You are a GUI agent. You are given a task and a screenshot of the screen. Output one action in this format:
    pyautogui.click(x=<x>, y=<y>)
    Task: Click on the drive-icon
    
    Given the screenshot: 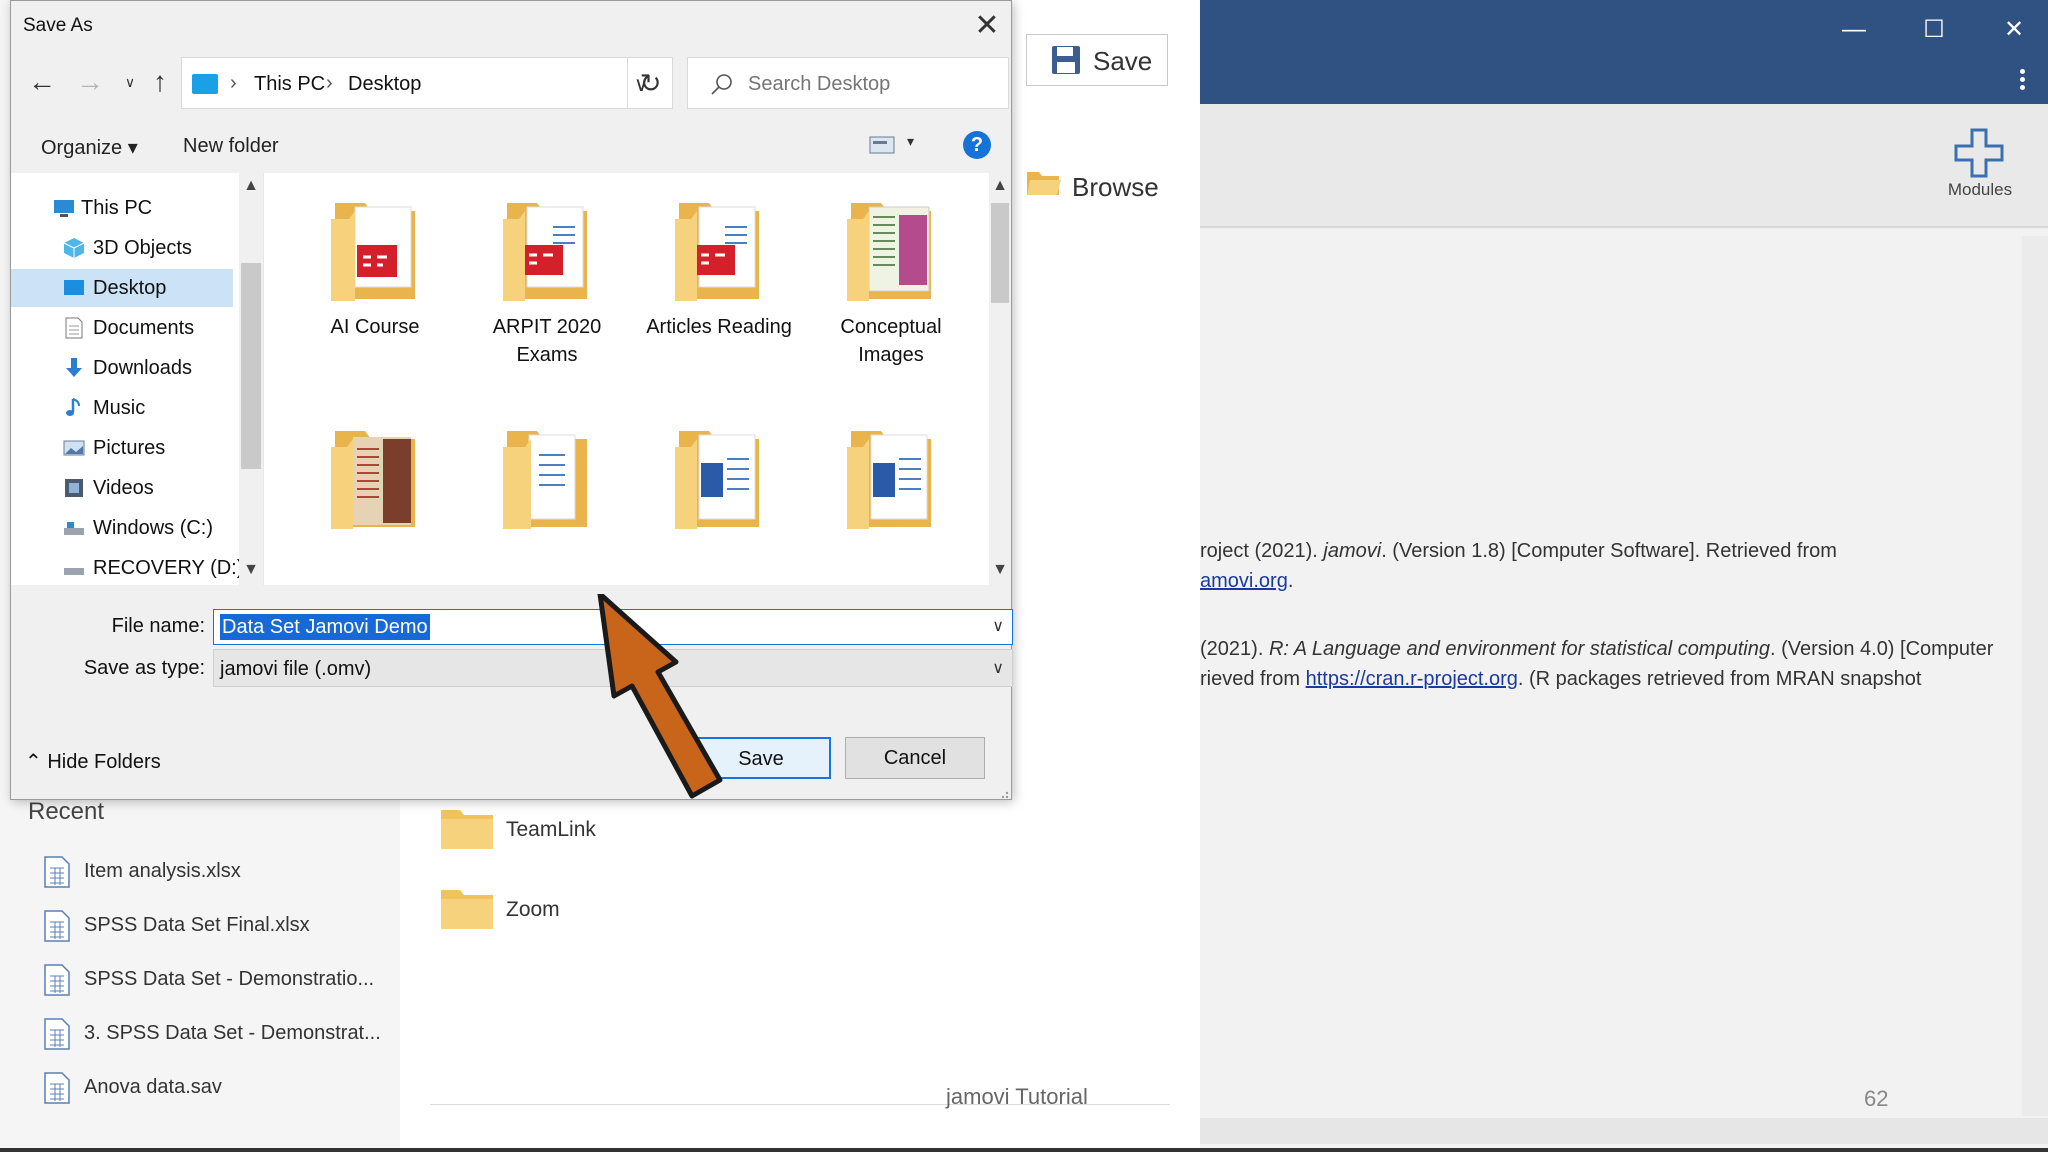 What is the action you would take?
    pyautogui.click(x=74, y=528)
    